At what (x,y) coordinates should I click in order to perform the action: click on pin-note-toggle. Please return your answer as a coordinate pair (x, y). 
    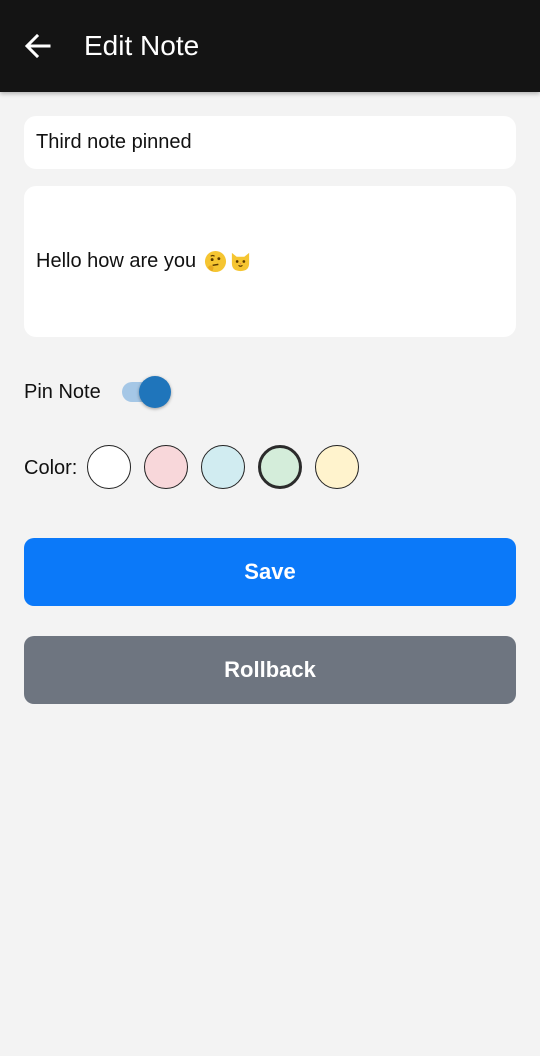
    Looking at the image, I should click on (147, 392).